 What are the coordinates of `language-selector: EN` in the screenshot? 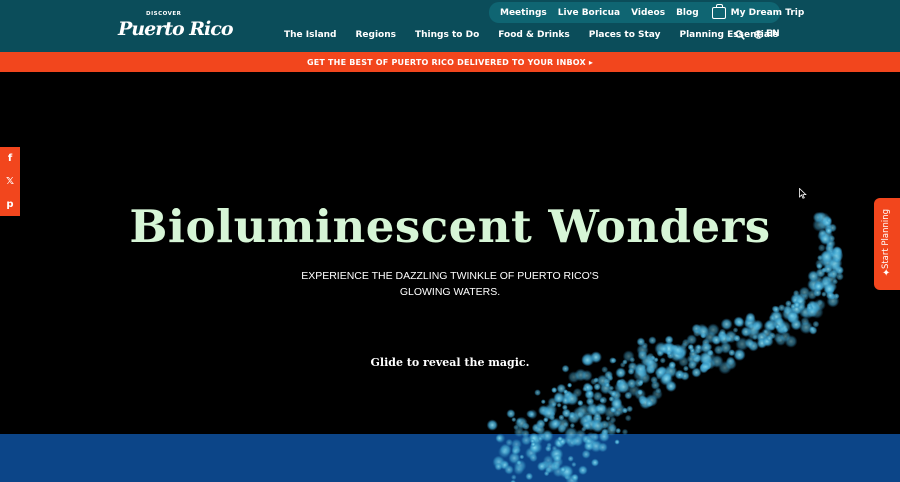 It's located at (767, 34).